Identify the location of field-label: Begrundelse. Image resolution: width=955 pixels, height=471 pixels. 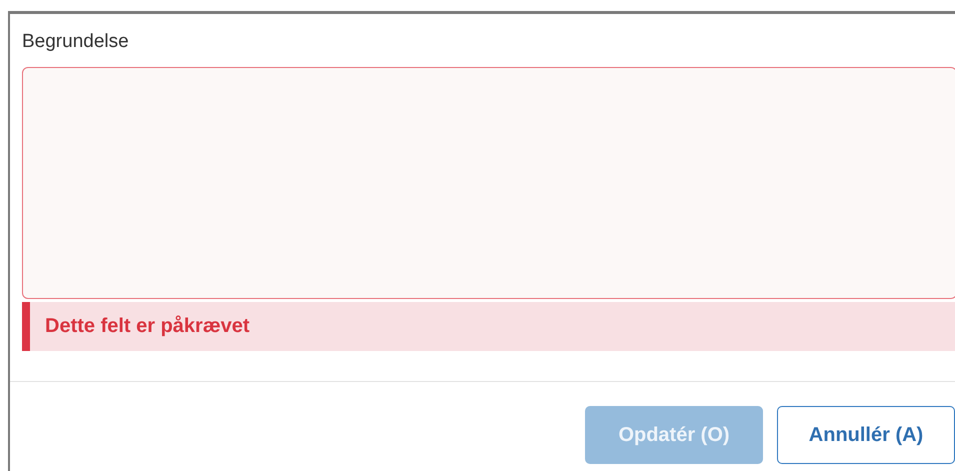
(76, 42).